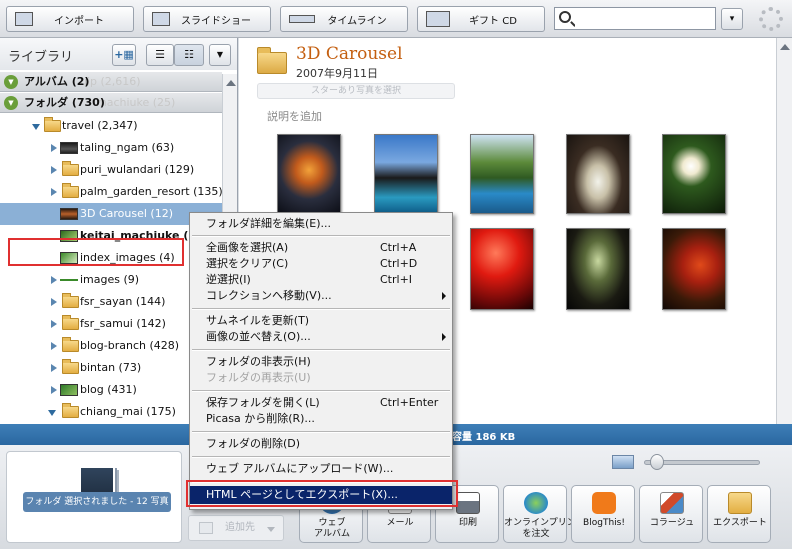  Describe the element at coordinates (672, 503) in the screenshot. I see `collage-icon` at that location.